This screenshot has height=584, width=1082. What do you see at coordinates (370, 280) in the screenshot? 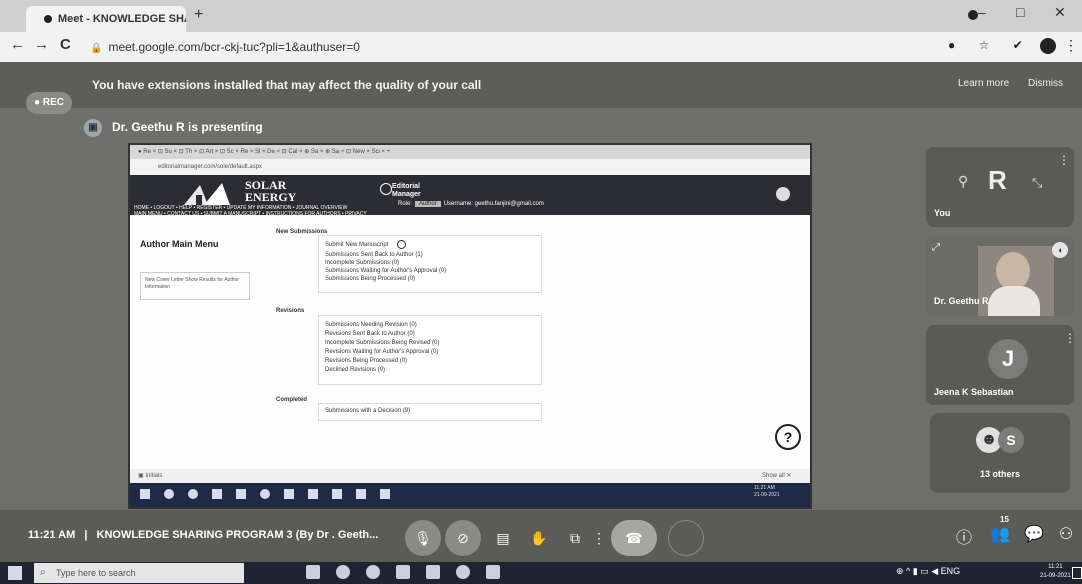
I see `being-processed-link: Submissions Being Processed (0)` at bounding box center [370, 280].